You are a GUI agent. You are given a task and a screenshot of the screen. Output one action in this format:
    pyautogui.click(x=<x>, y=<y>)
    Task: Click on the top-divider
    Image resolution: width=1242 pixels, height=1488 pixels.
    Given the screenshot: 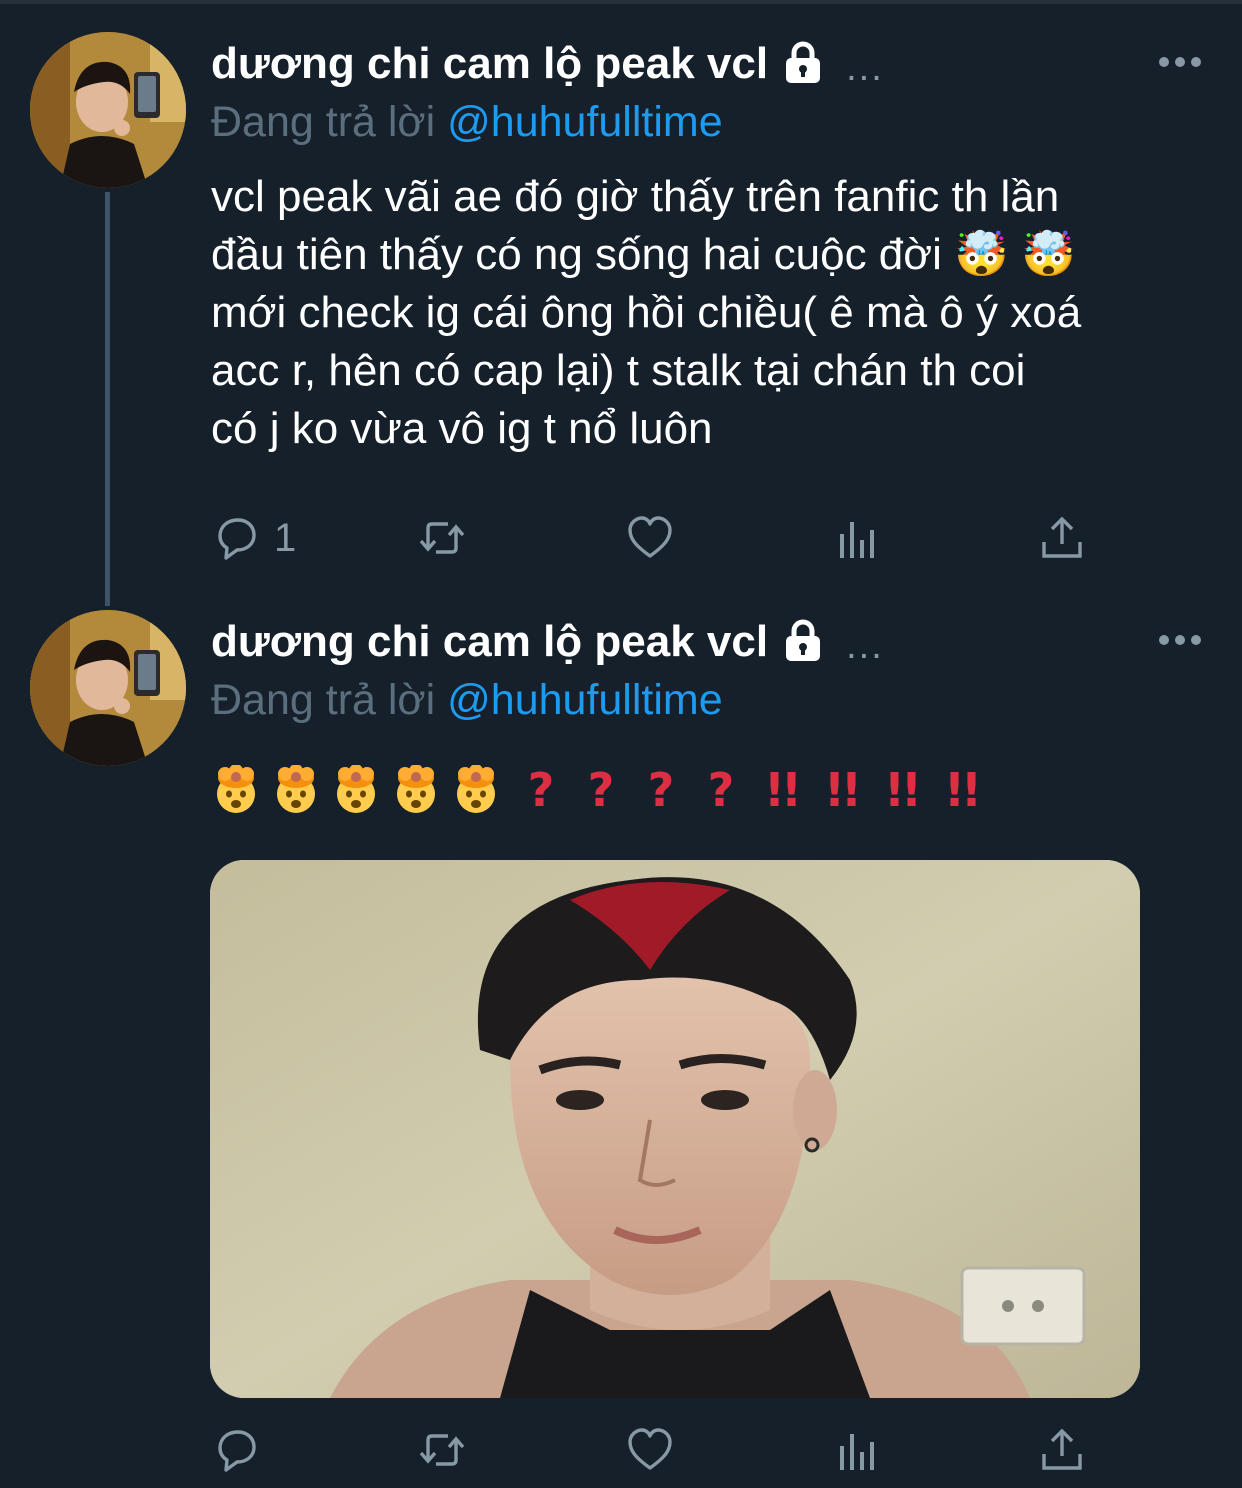 What is the action you would take?
    pyautogui.click(x=621, y=2)
    